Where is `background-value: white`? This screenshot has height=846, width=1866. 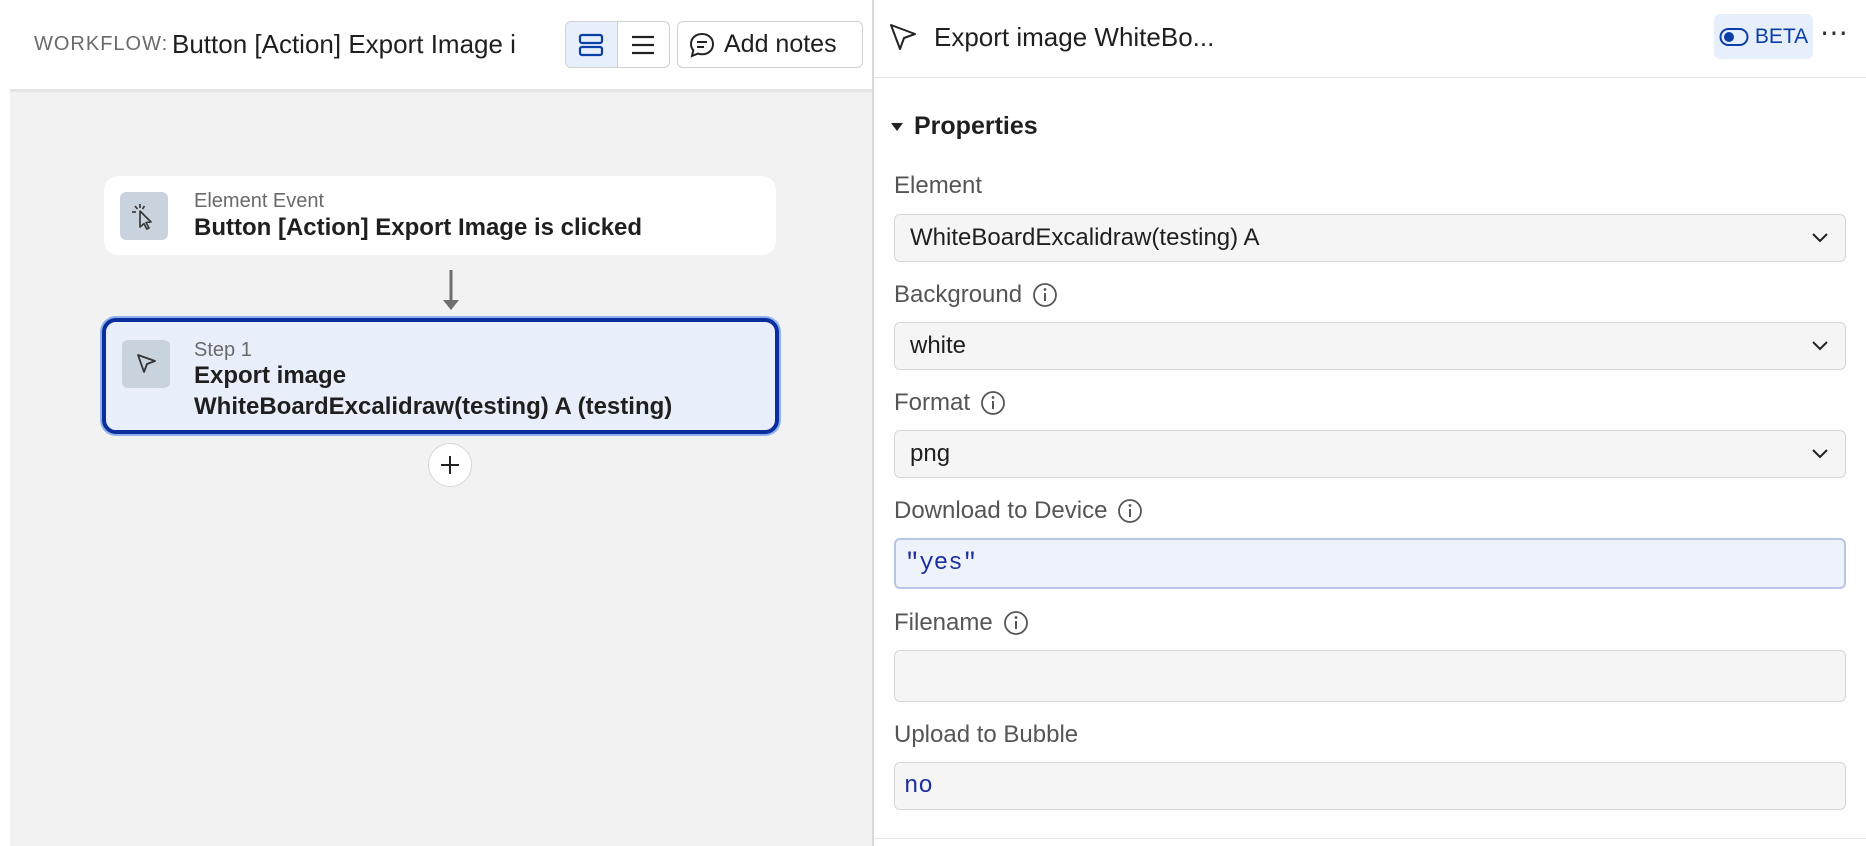 background-value: white is located at coordinates (938, 345).